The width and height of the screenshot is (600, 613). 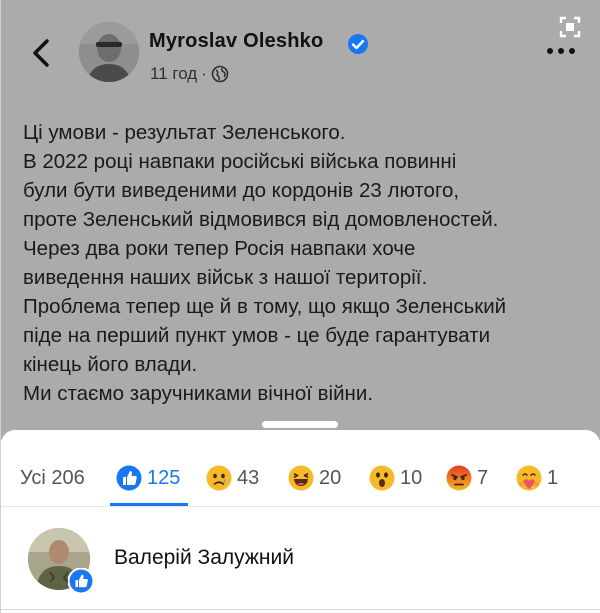 I want to click on bottom-border, so click(x=300, y=609).